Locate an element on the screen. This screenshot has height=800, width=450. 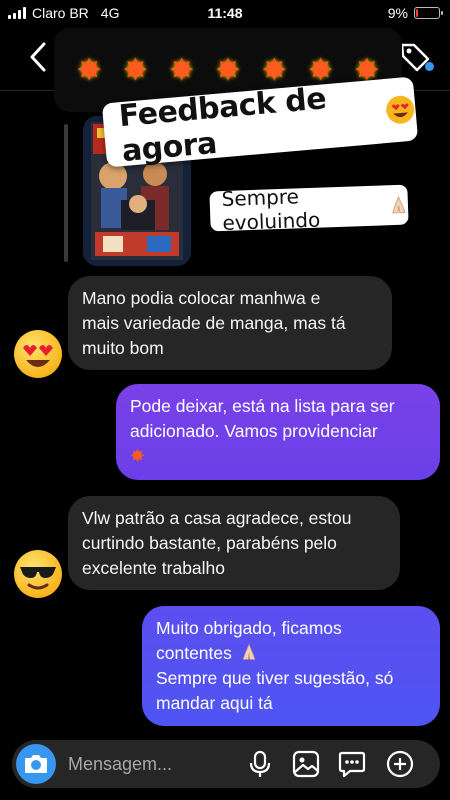
message-input is located at coordinates (153, 764).